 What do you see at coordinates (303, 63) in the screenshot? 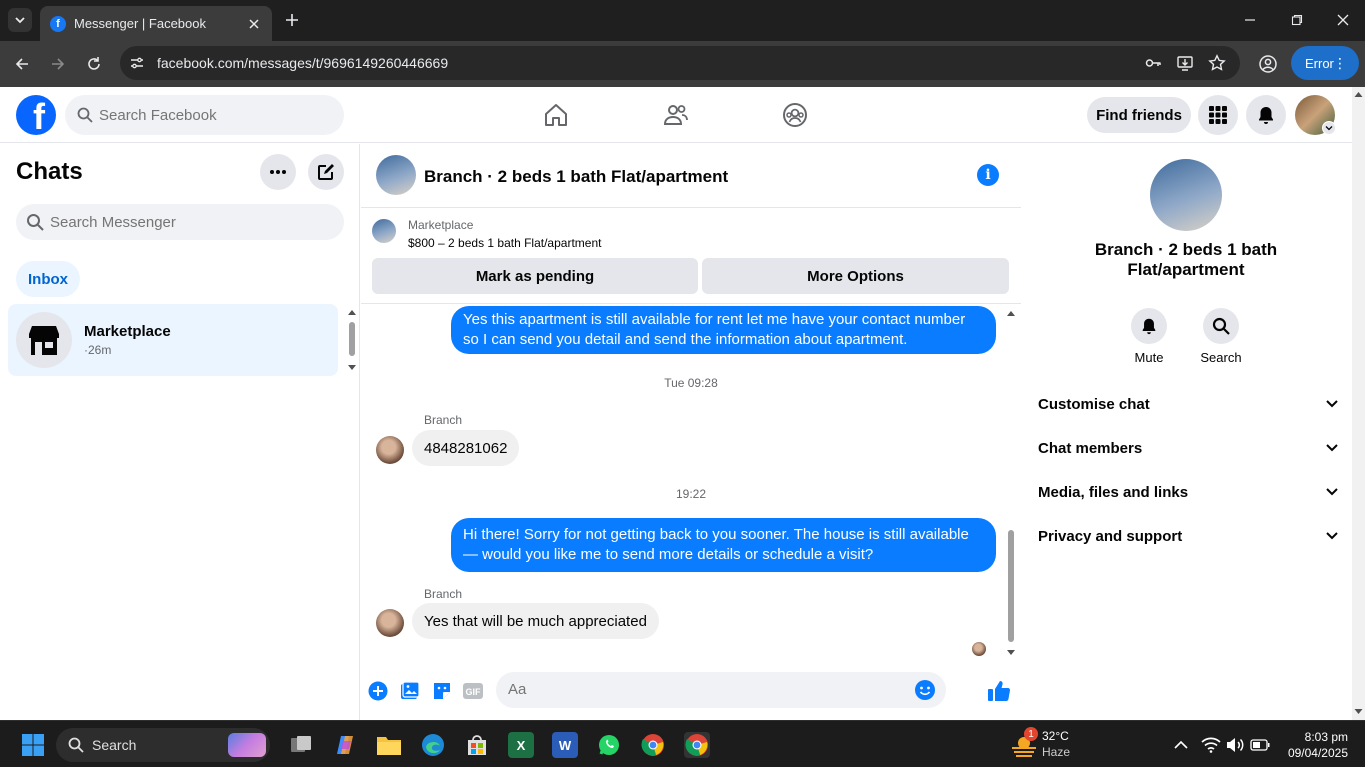
I see `url-text: facebook.com/messages/t/9696149260446669` at bounding box center [303, 63].